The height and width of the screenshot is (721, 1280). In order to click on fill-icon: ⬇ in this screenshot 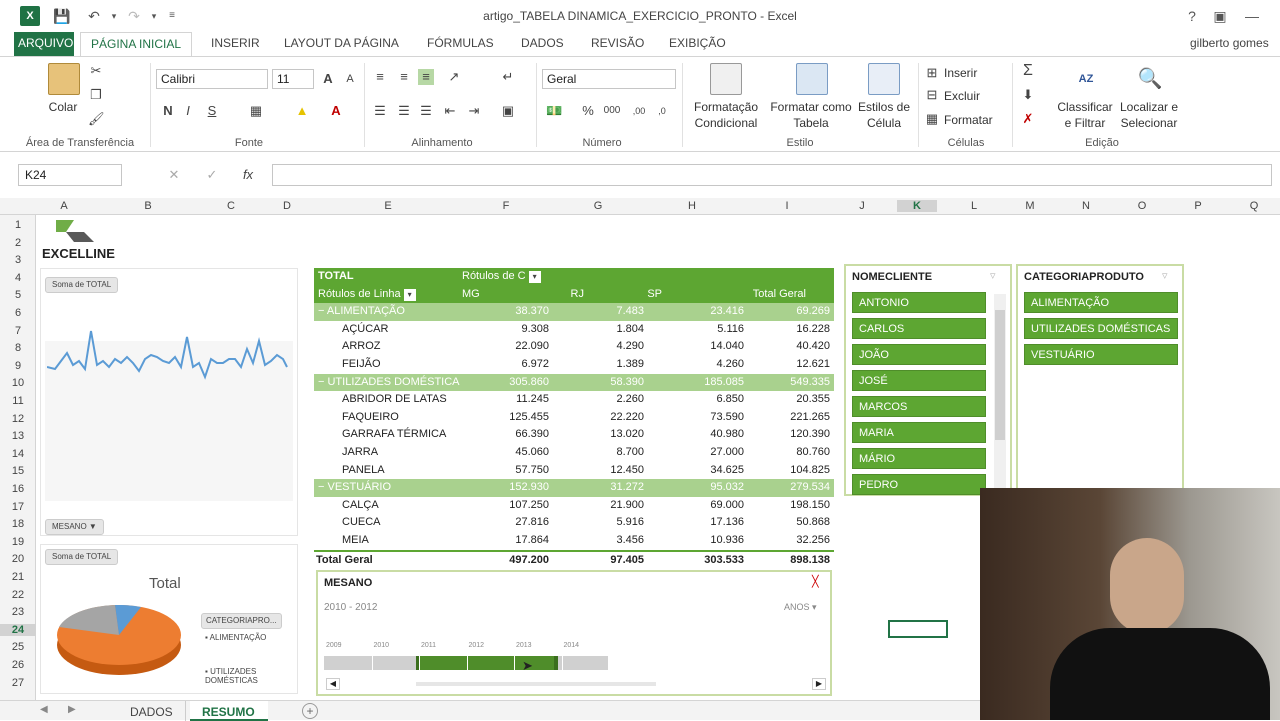, I will do `click(1028, 95)`.